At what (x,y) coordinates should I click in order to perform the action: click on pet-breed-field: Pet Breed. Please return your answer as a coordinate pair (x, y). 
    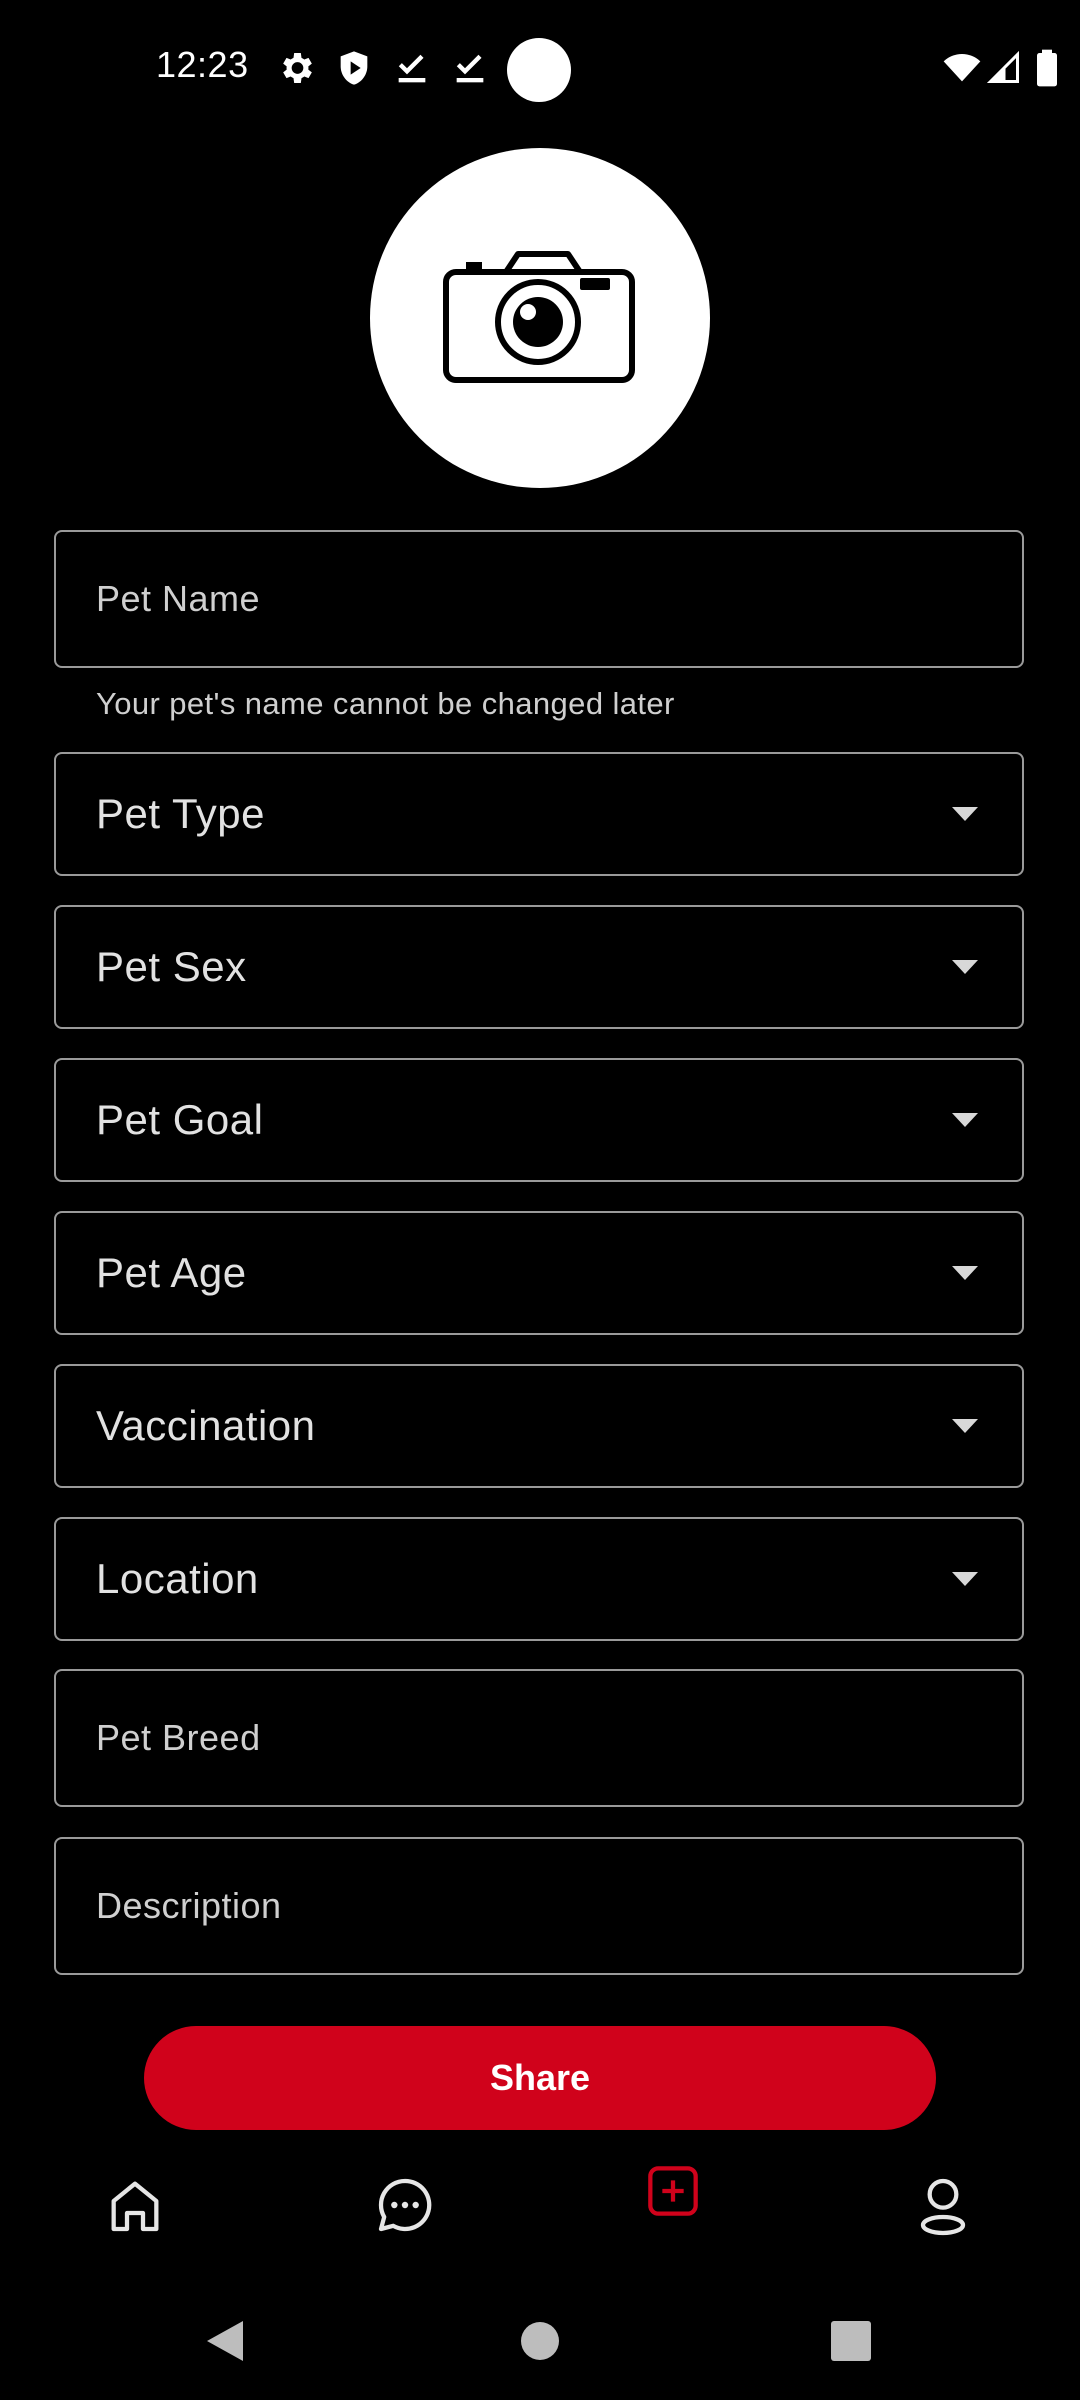
    Looking at the image, I should click on (539, 1738).